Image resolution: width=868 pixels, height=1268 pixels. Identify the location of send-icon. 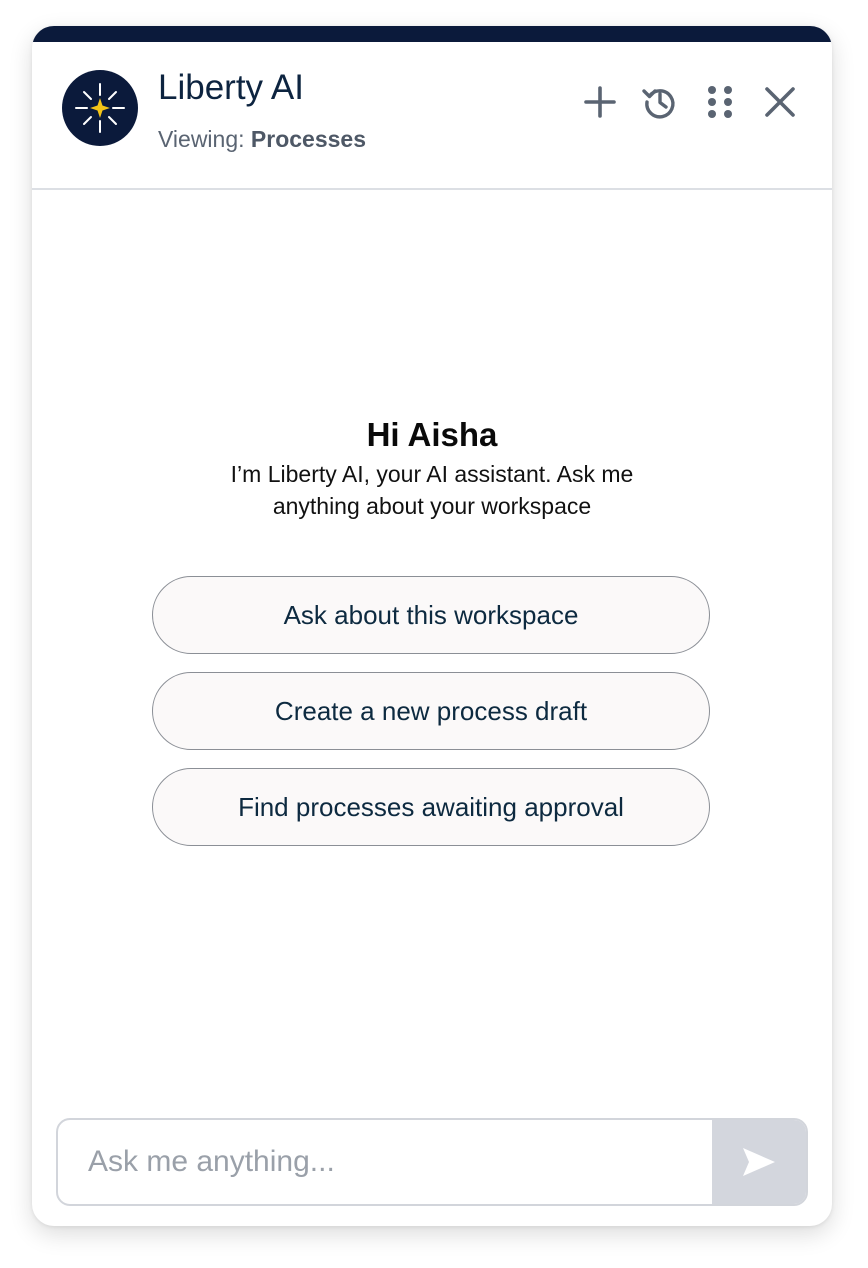
(759, 1162).